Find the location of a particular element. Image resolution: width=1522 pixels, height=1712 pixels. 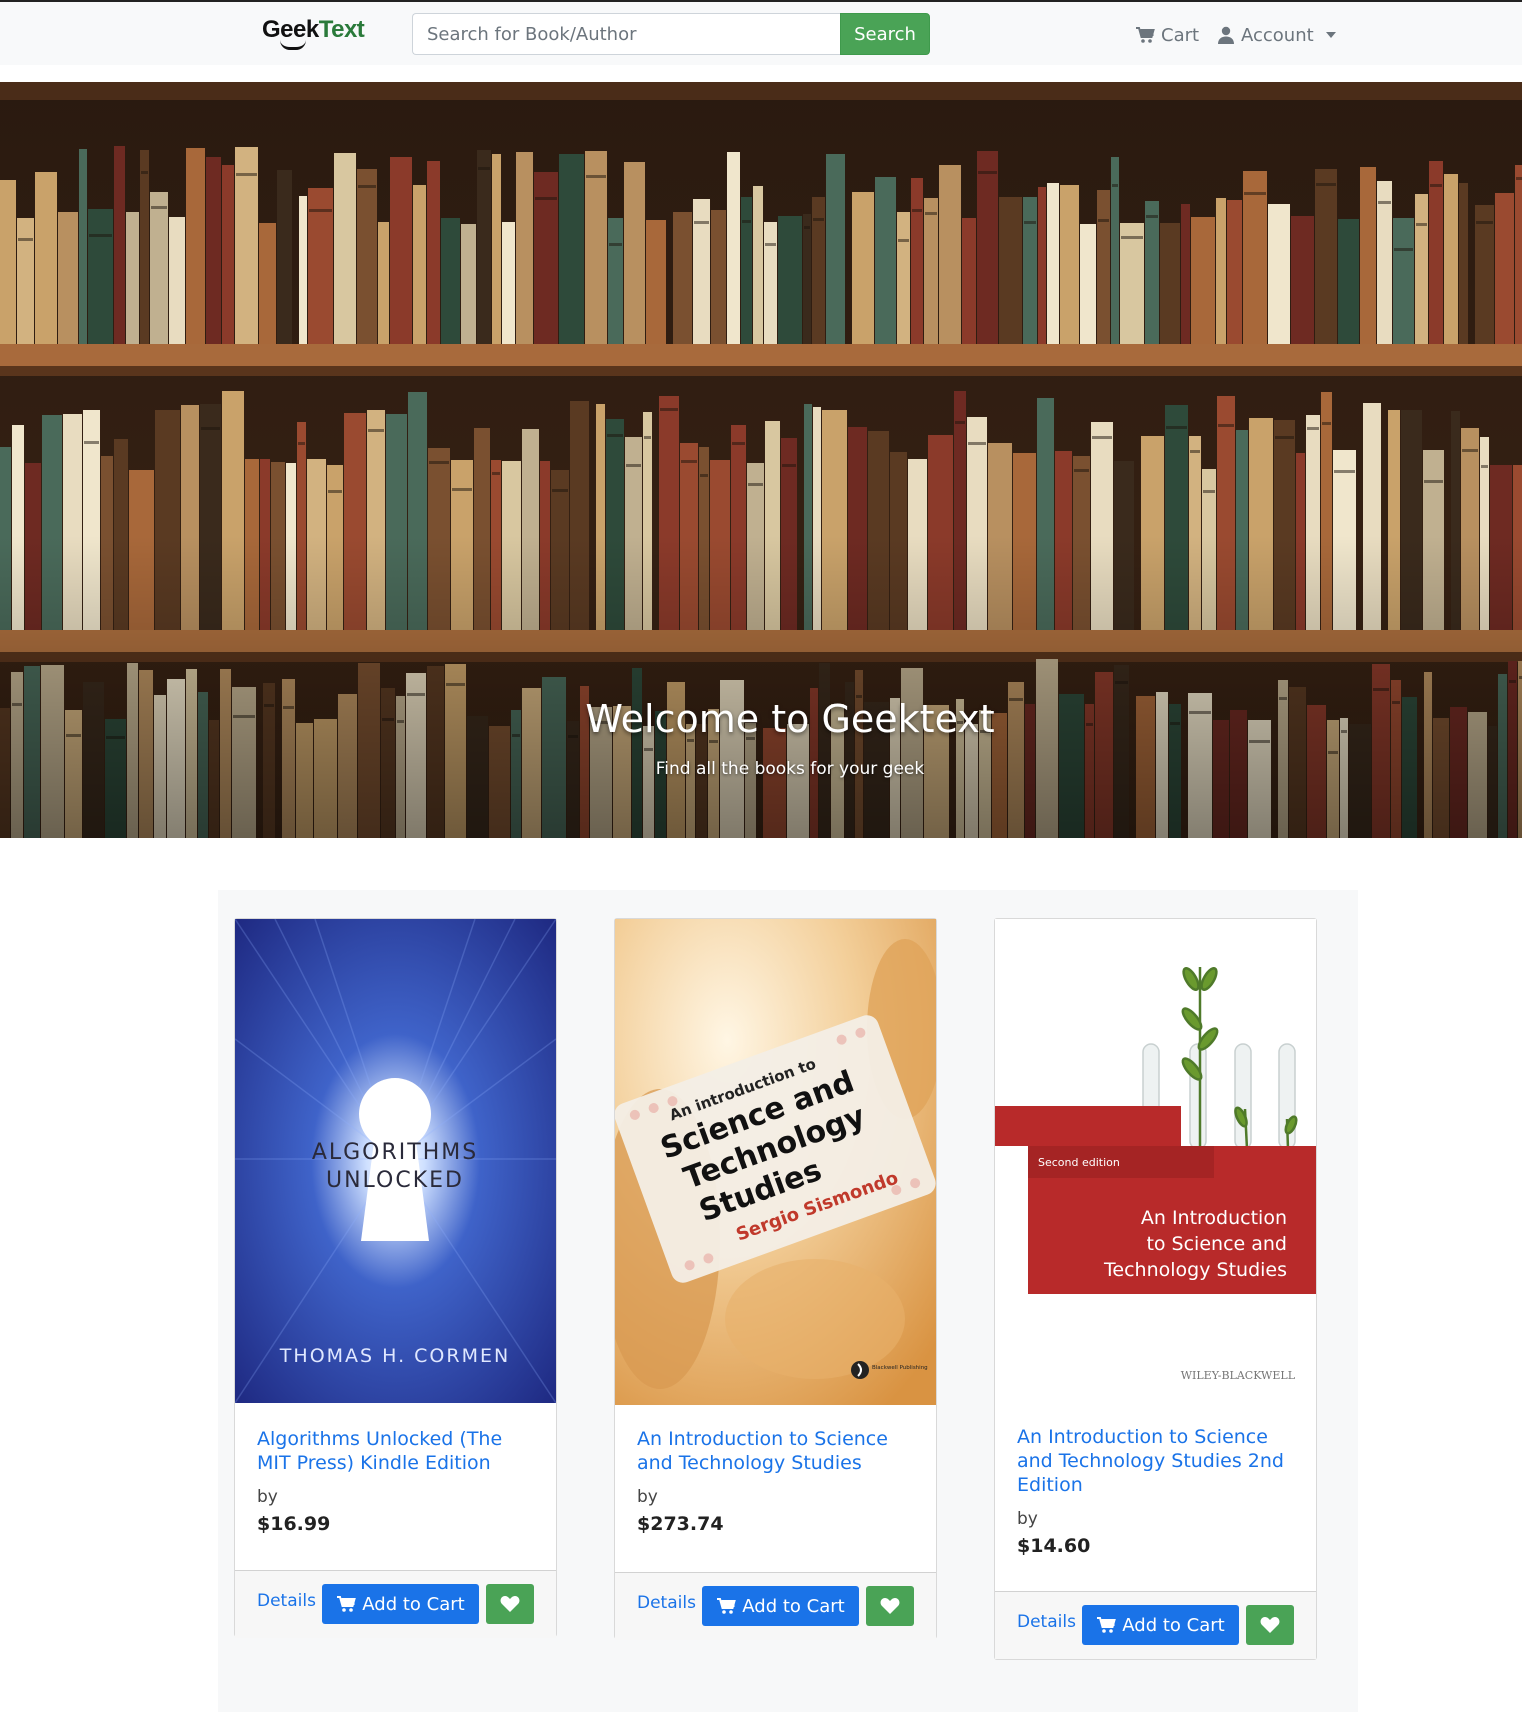

cover-edition: Second edition is located at coordinates (1079, 1162).